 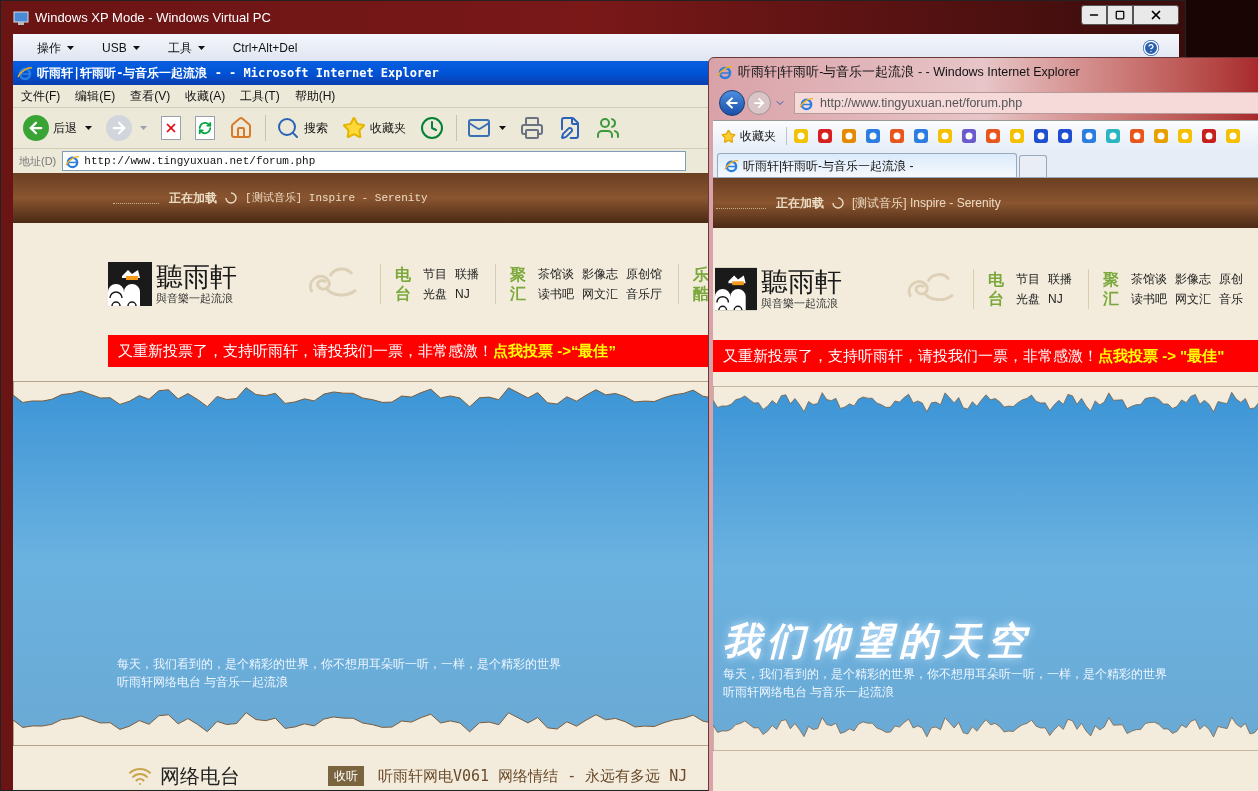 What do you see at coordinates (1151, 47) in the screenshot?
I see `help-icon` at bounding box center [1151, 47].